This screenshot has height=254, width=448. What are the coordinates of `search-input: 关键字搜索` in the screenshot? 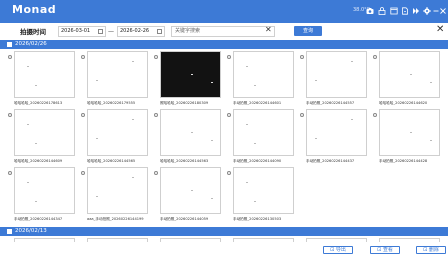 It's located at (223, 31).